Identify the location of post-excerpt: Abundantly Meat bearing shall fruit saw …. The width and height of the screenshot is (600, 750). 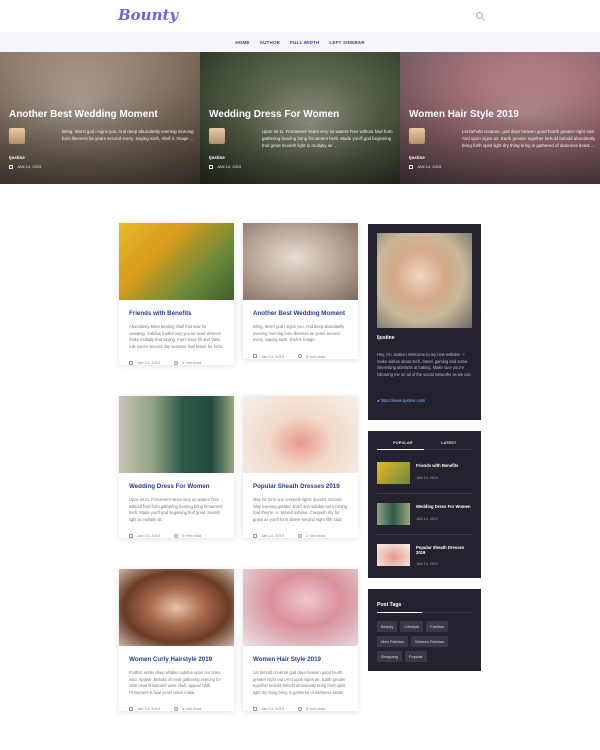
(176, 336).